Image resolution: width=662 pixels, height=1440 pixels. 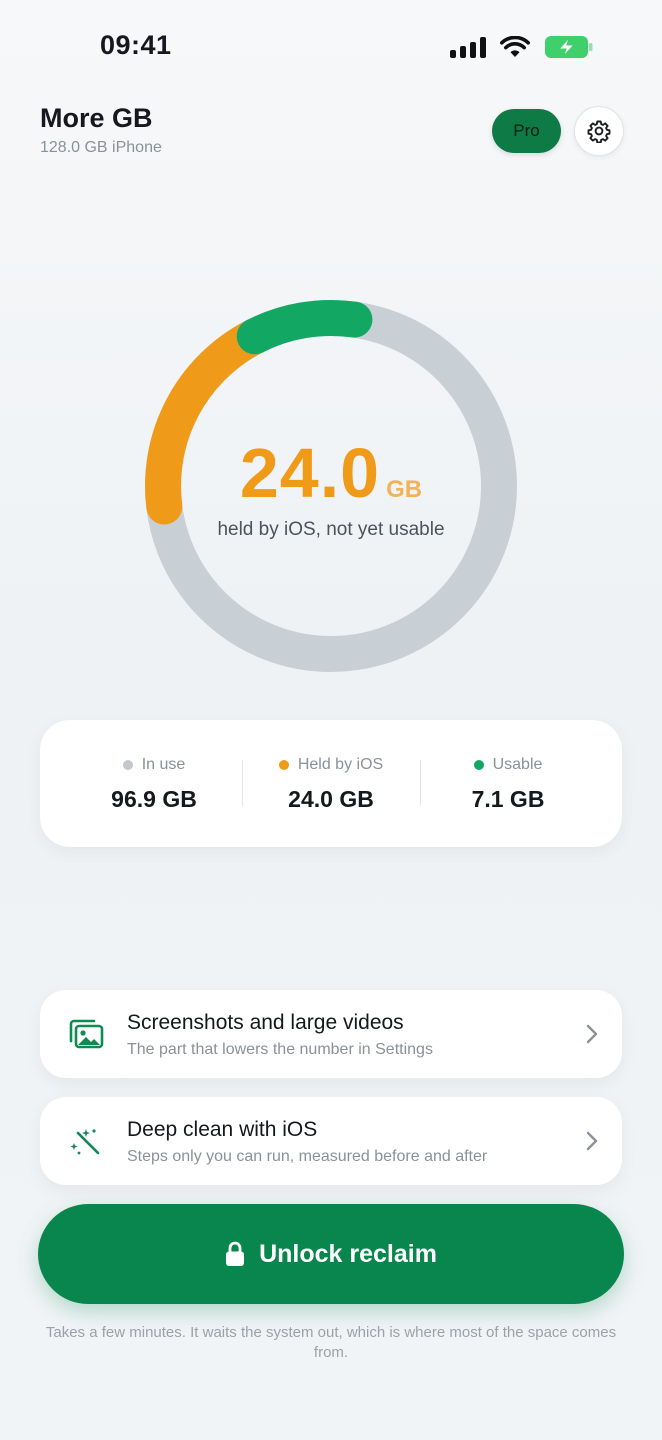 I want to click on in-use-dot, so click(x=127, y=765).